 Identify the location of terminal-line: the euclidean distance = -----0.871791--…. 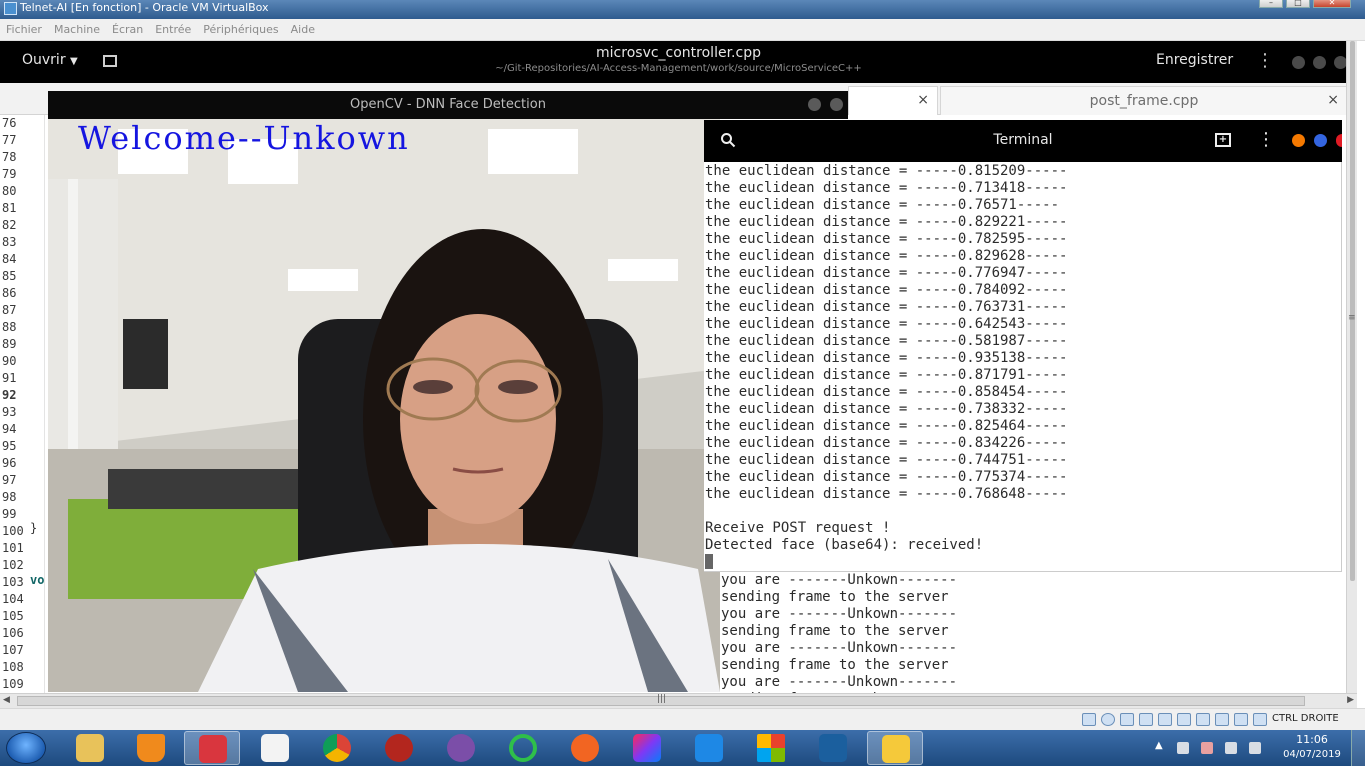
(886, 375).